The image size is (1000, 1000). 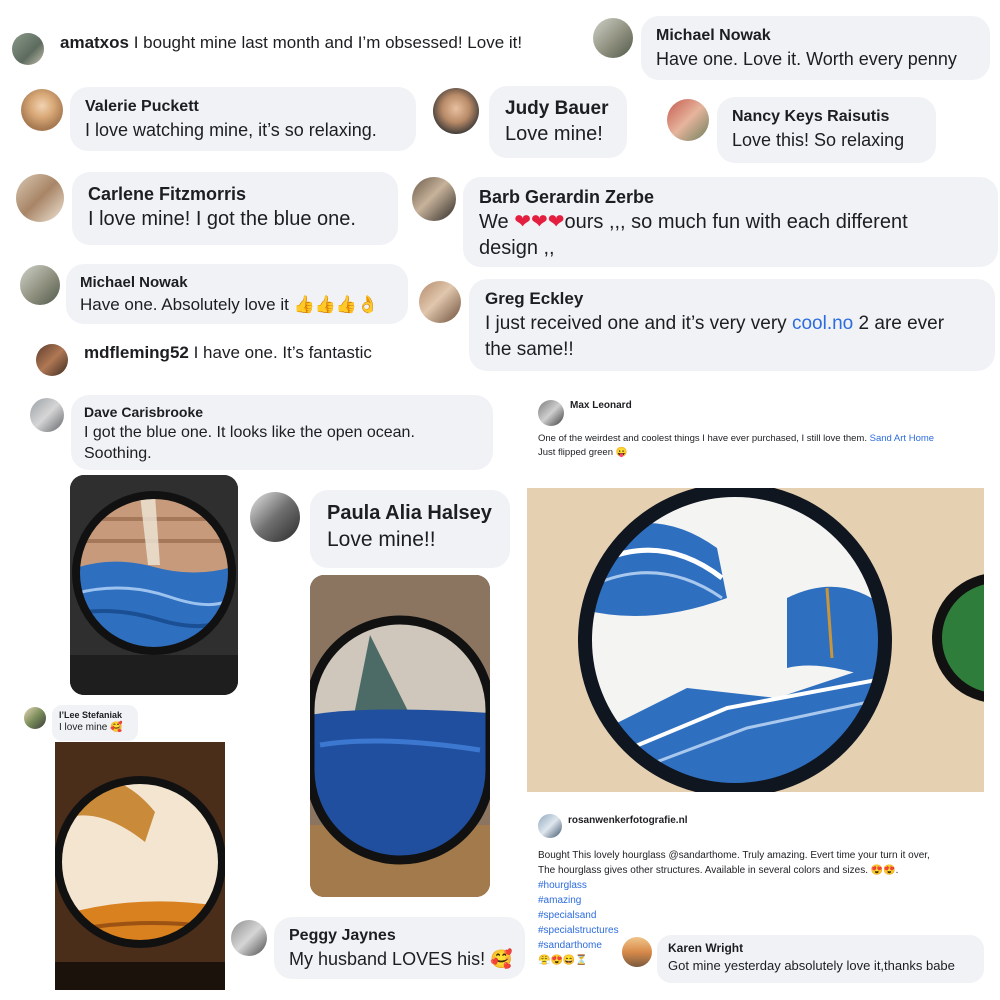 What do you see at coordinates (539, 222) in the screenshot?
I see `heart-emoji: ❤❤❤` at bounding box center [539, 222].